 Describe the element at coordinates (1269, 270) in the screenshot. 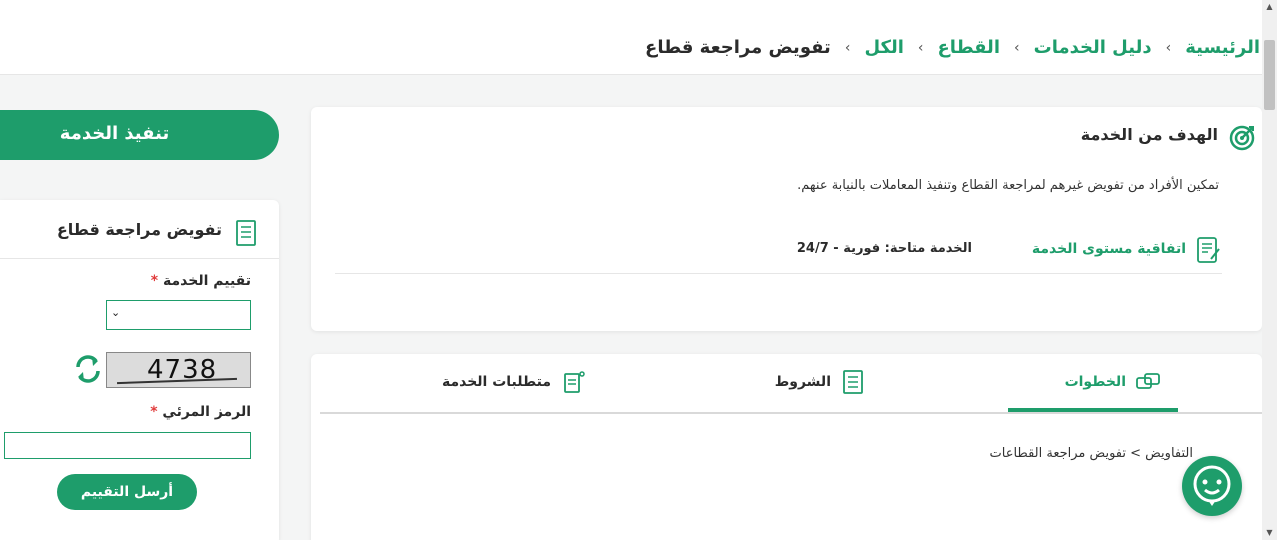

I see `scrollbar: ▲ ▼` at that location.